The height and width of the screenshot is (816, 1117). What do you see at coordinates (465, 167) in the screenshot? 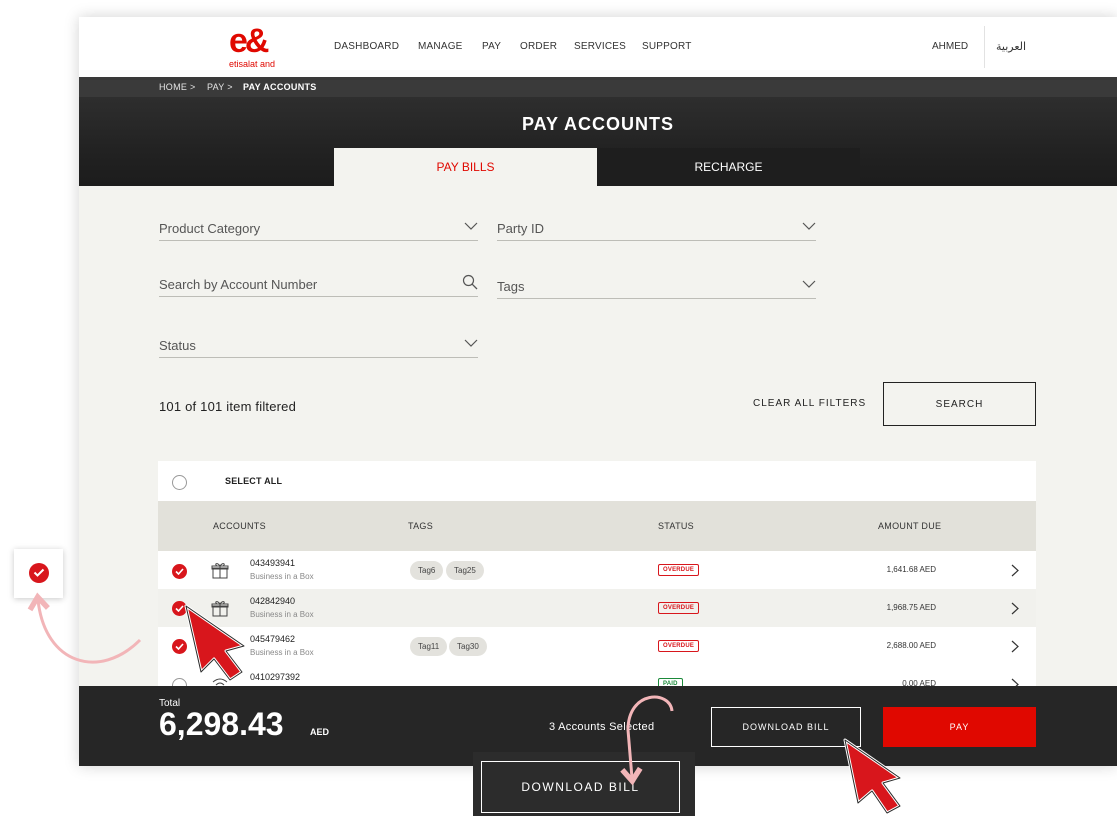
I see `tab-pay-bills: PAY BILLS` at bounding box center [465, 167].